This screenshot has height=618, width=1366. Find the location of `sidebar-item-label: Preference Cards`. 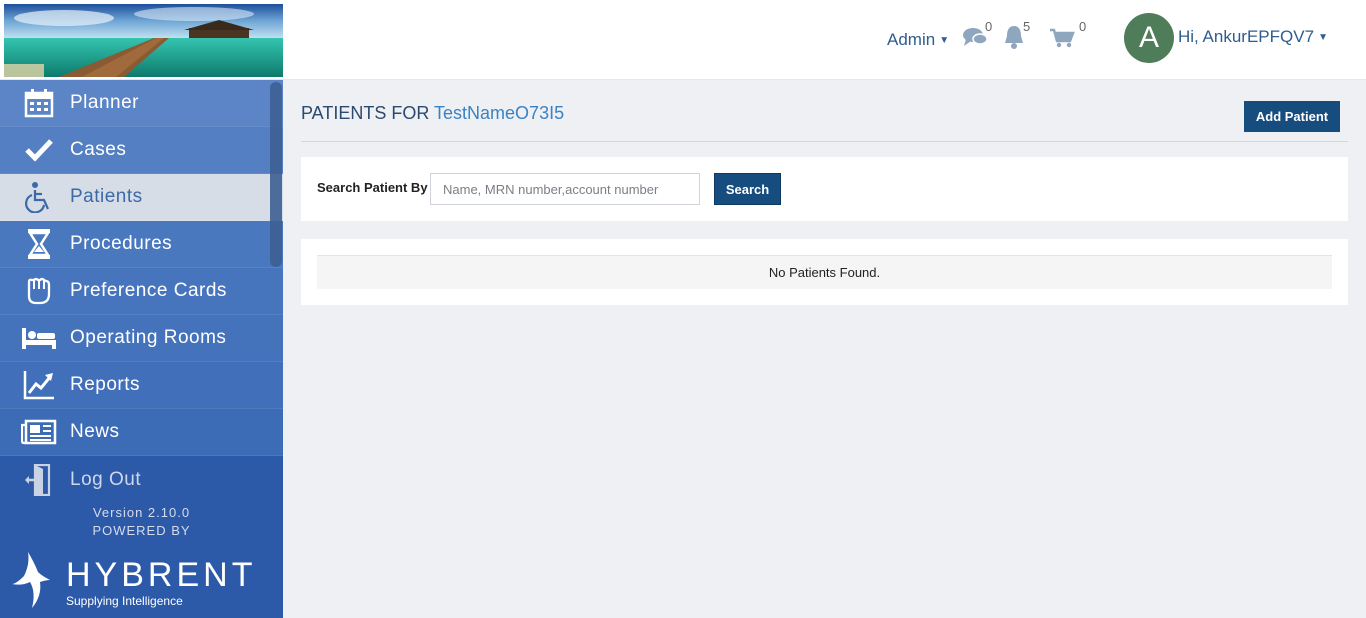

sidebar-item-label: Preference Cards is located at coordinates (148, 290).